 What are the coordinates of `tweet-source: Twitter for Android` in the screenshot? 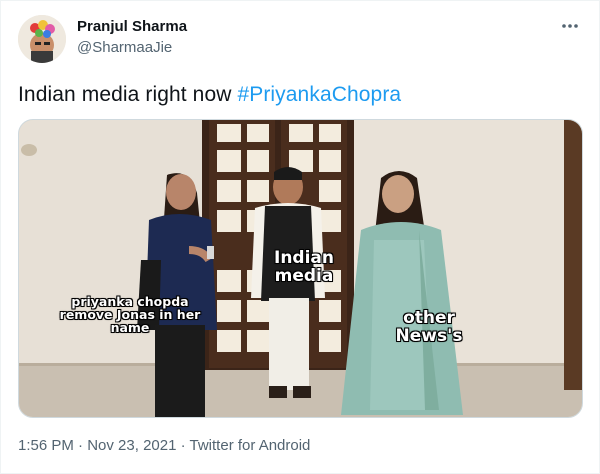 It's located at (250, 445).